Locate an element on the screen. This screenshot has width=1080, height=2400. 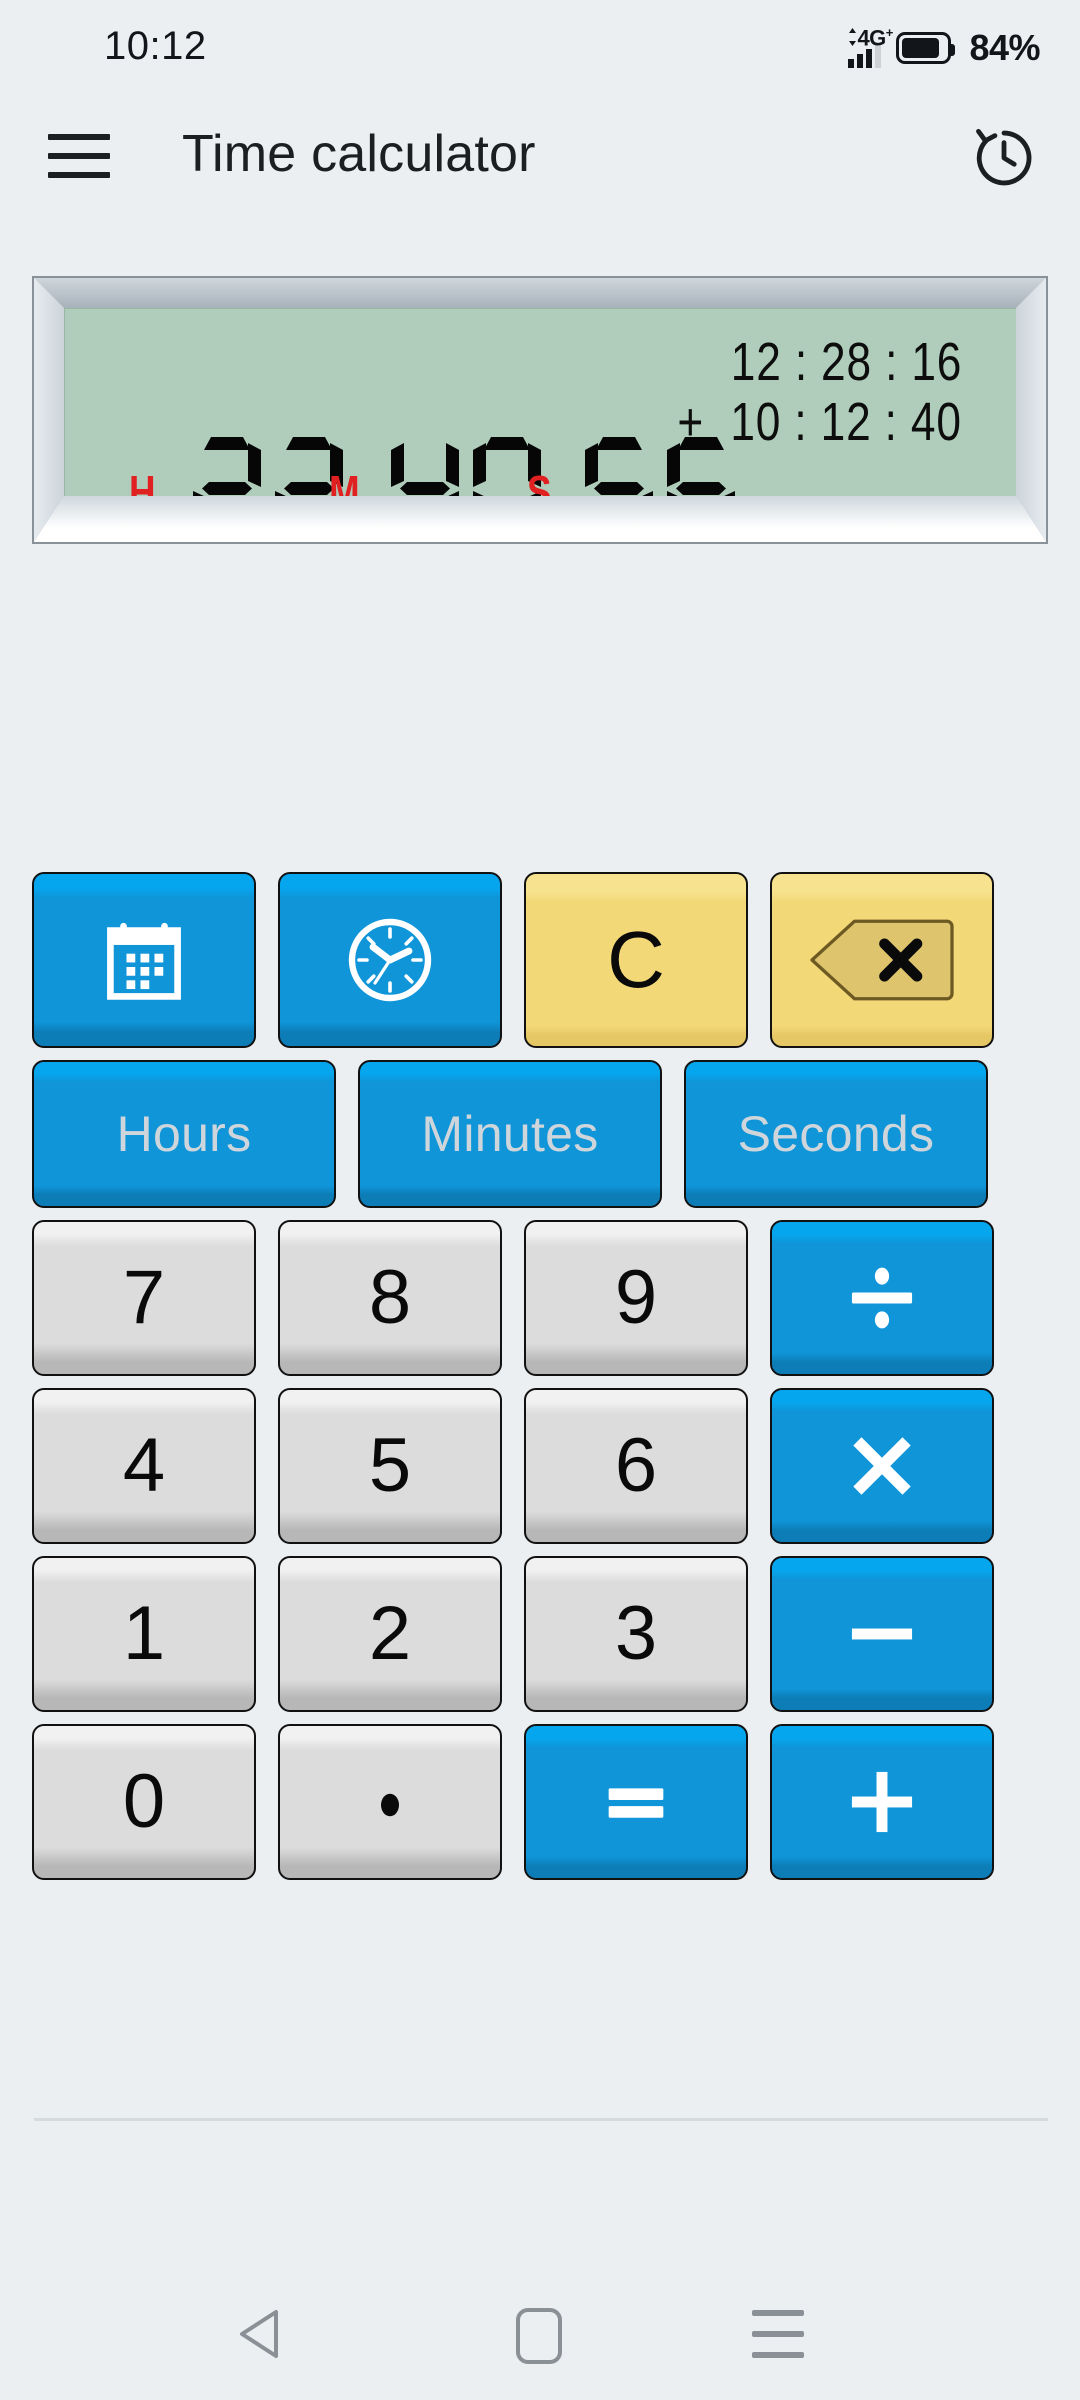
calendar-button is located at coordinates (144, 960).